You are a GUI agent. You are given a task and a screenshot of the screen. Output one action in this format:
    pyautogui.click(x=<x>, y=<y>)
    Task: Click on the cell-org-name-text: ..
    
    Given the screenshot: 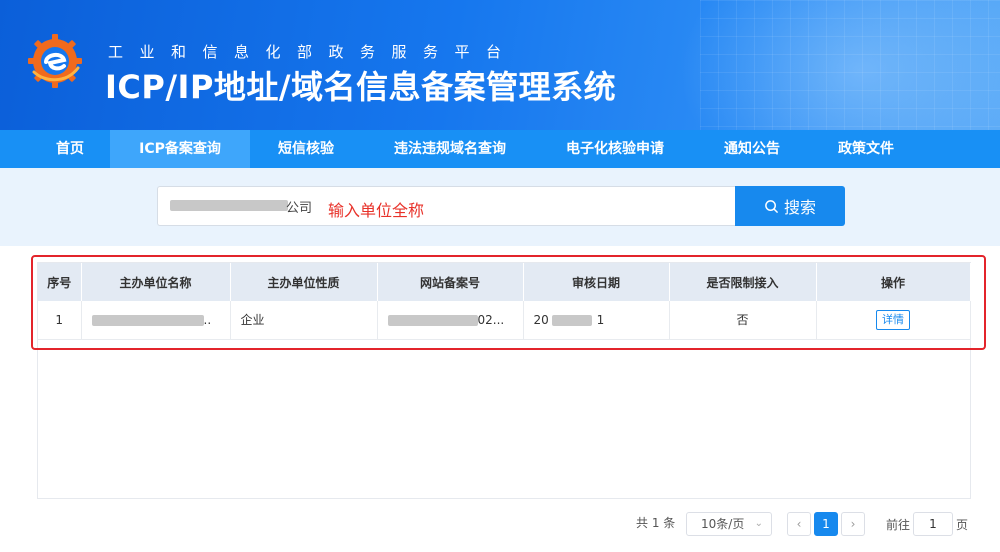 What is the action you would take?
    pyautogui.click(x=207, y=319)
    